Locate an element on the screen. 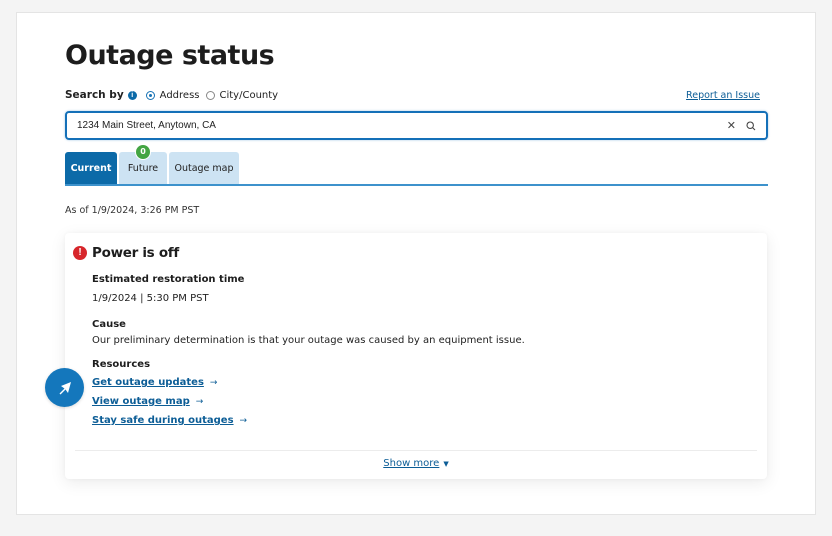  stay-safe-link: Stay safe during outages → is located at coordinates (169, 420).